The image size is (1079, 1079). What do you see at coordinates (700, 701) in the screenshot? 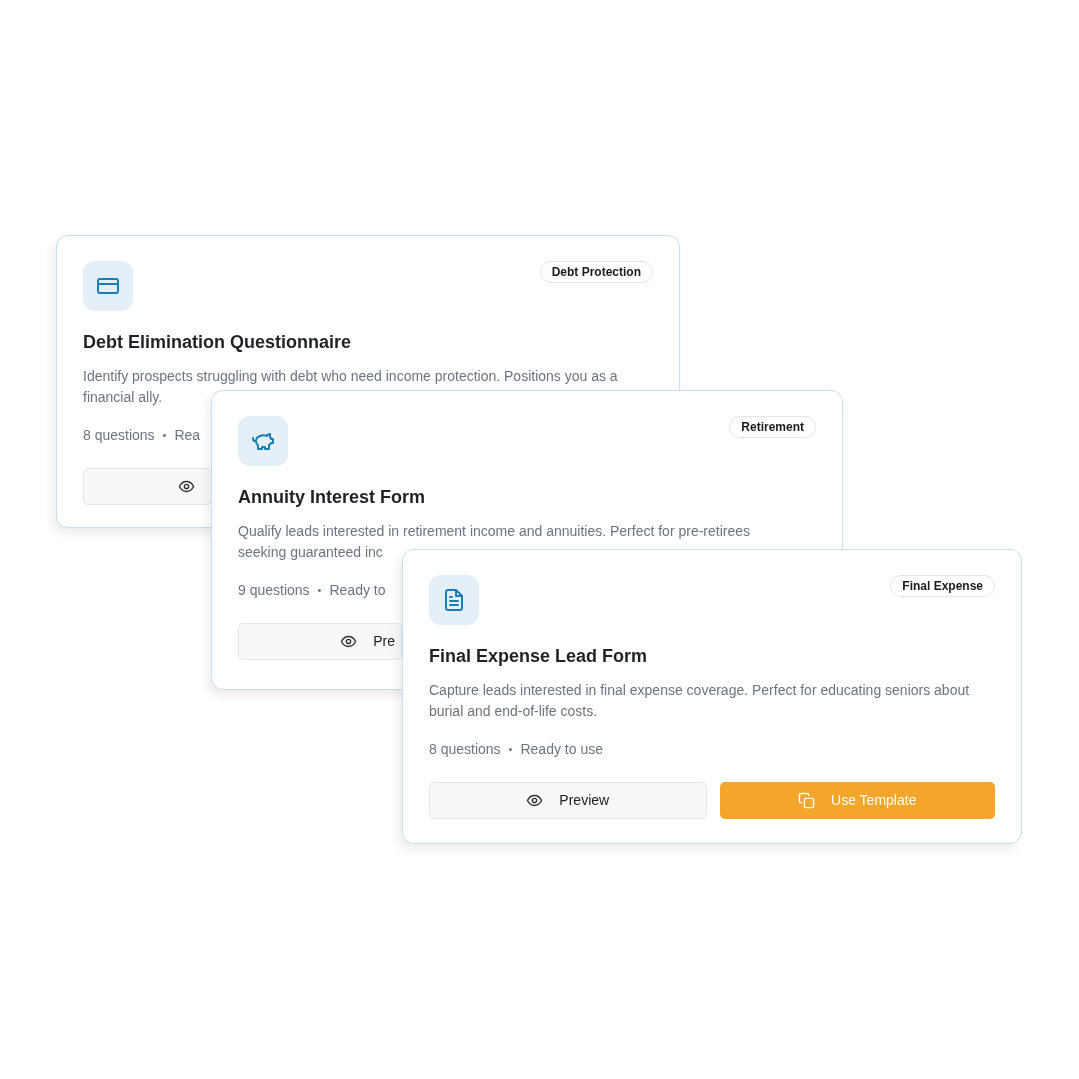
I see `card-description: Capture leads interested in final expense coverage. Perfect for educating seniors about burial and end-of-life costs.` at bounding box center [700, 701].